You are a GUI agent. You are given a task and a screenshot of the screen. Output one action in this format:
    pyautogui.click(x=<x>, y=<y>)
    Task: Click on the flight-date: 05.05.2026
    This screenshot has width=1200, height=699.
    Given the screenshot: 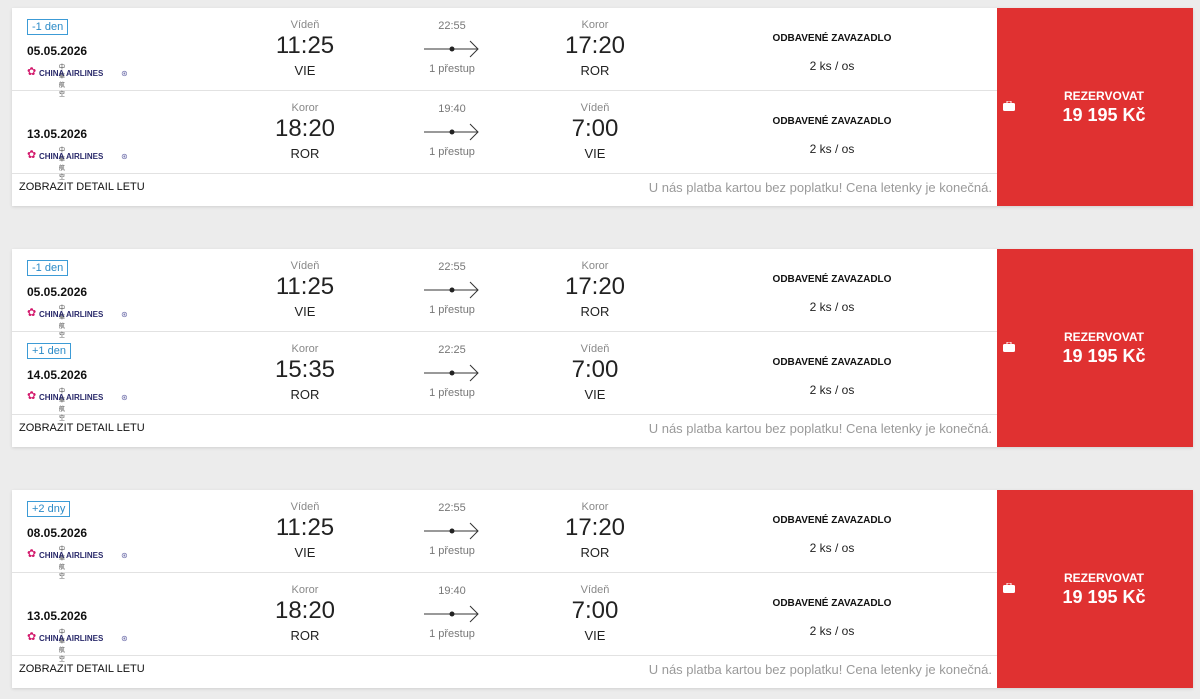 What is the action you would take?
    pyautogui.click(x=57, y=51)
    